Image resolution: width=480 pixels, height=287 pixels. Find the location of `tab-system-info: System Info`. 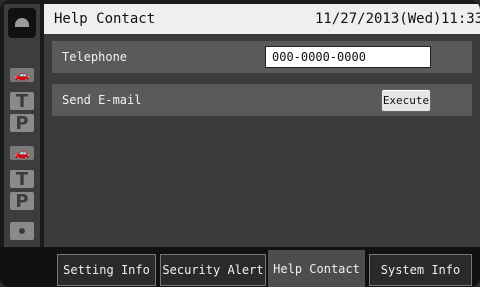

tab-system-info: System Info is located at coordinates (420, 270).